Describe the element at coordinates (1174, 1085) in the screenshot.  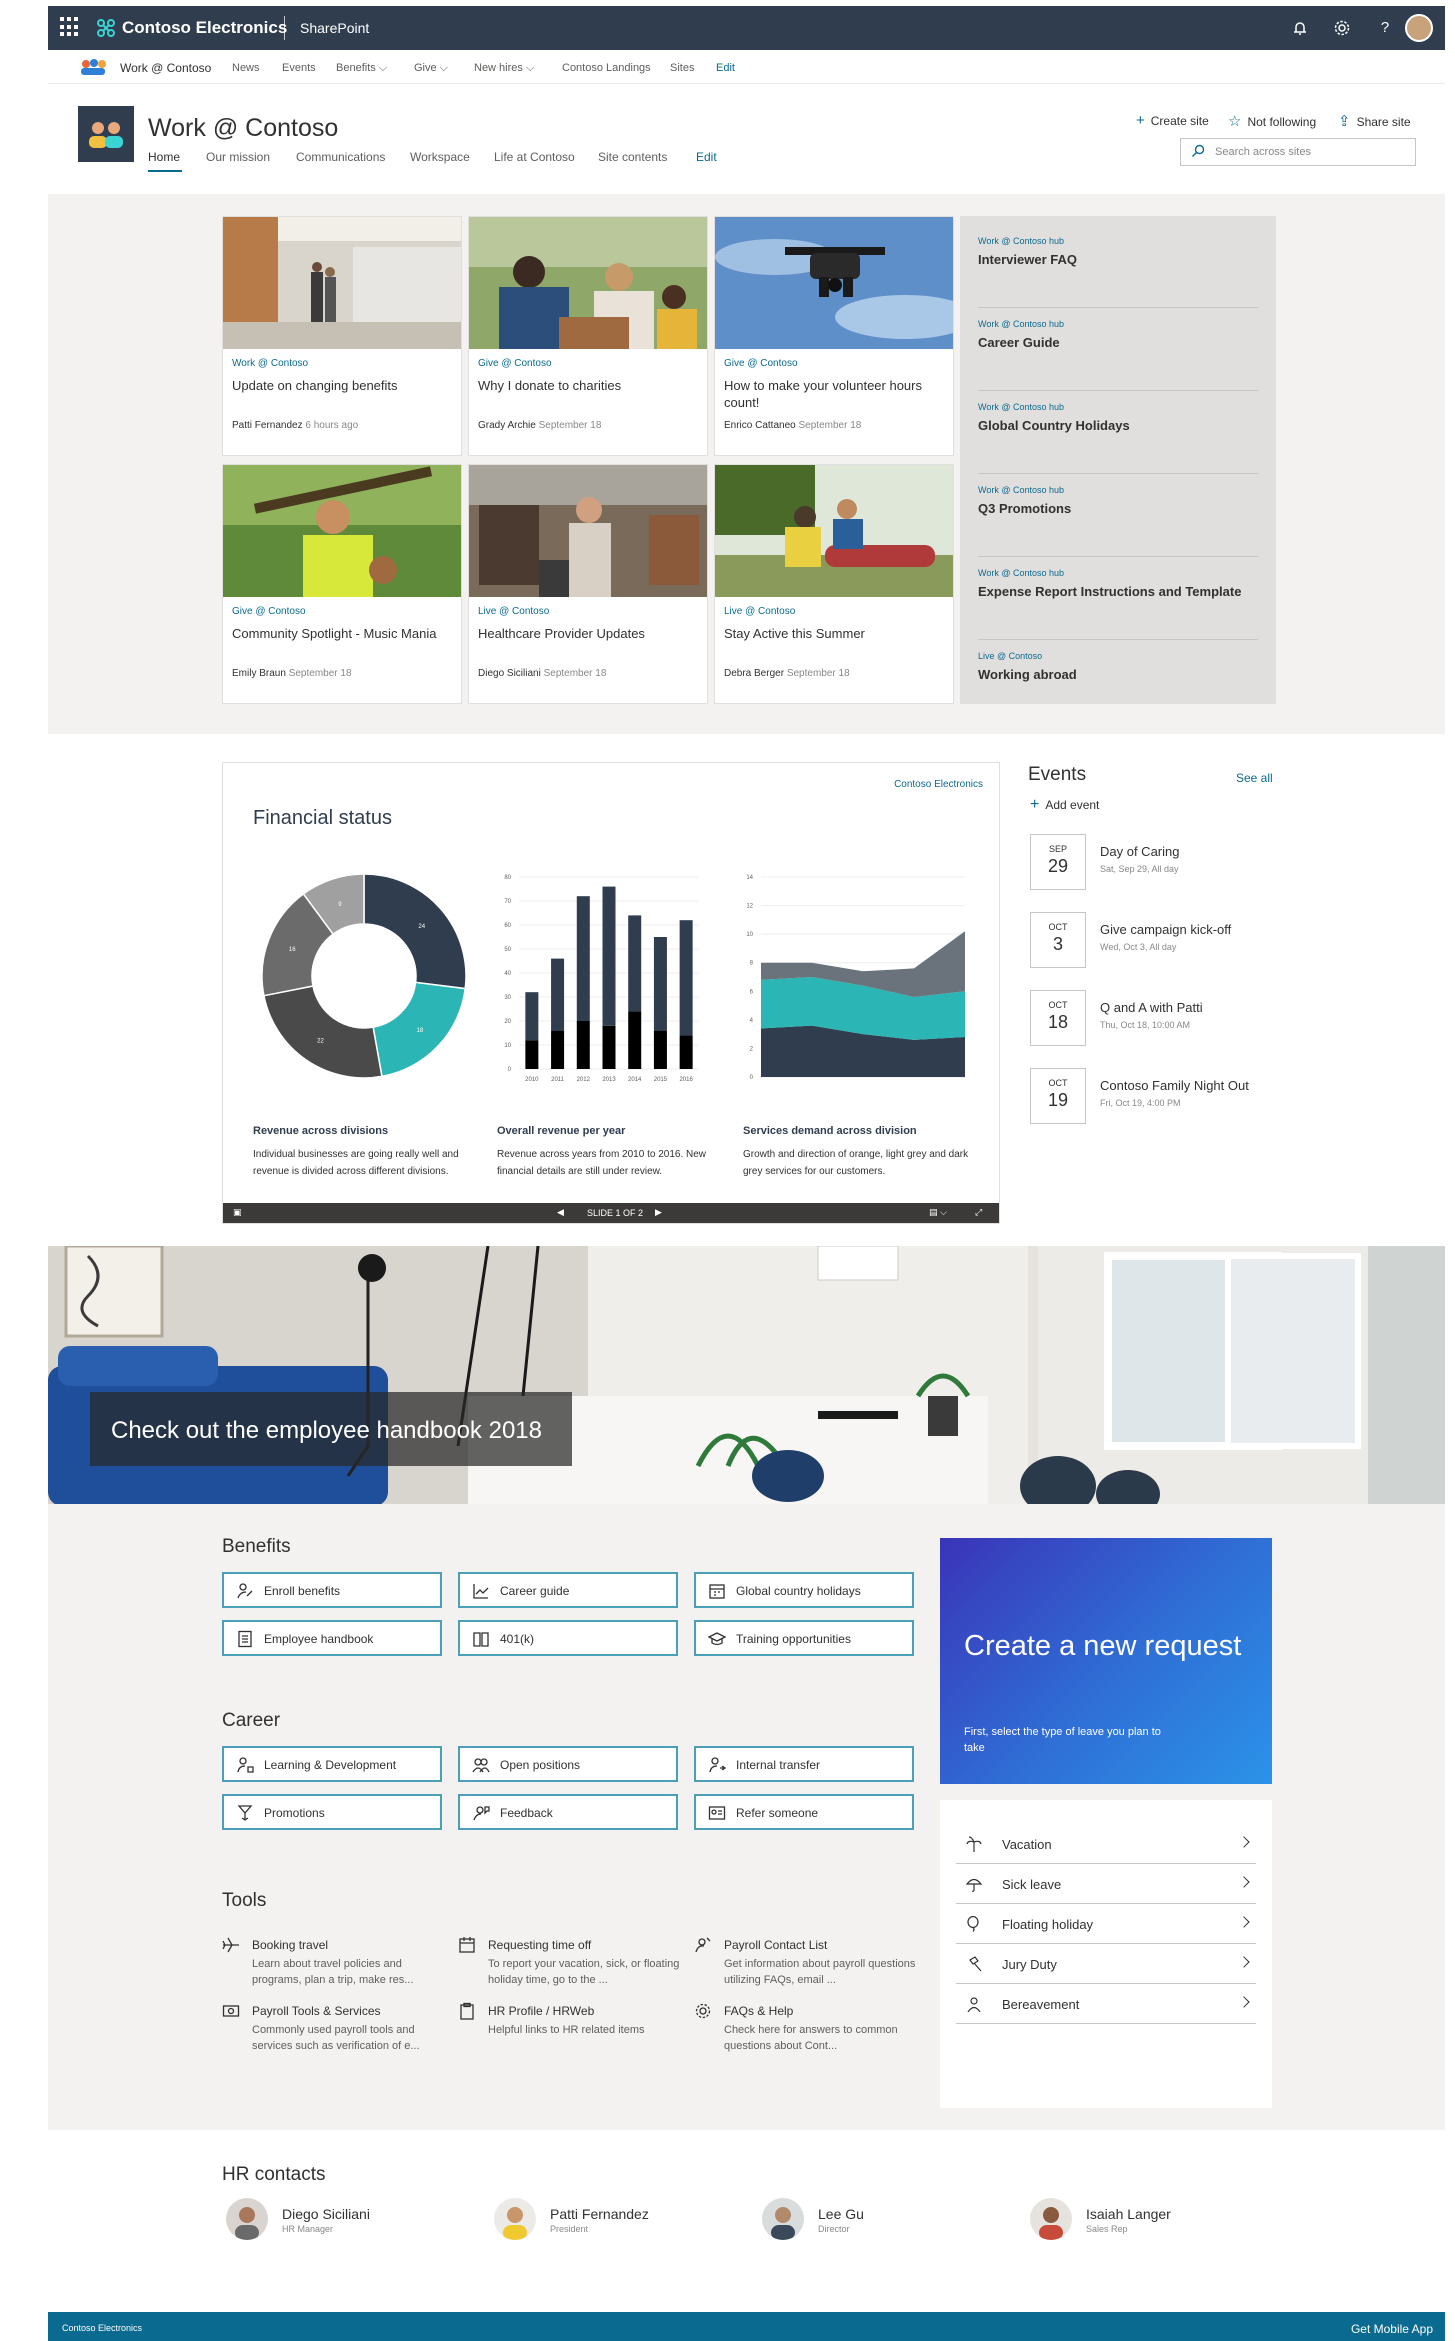
I see `event-title: Contoso Family Night Out` at that location.